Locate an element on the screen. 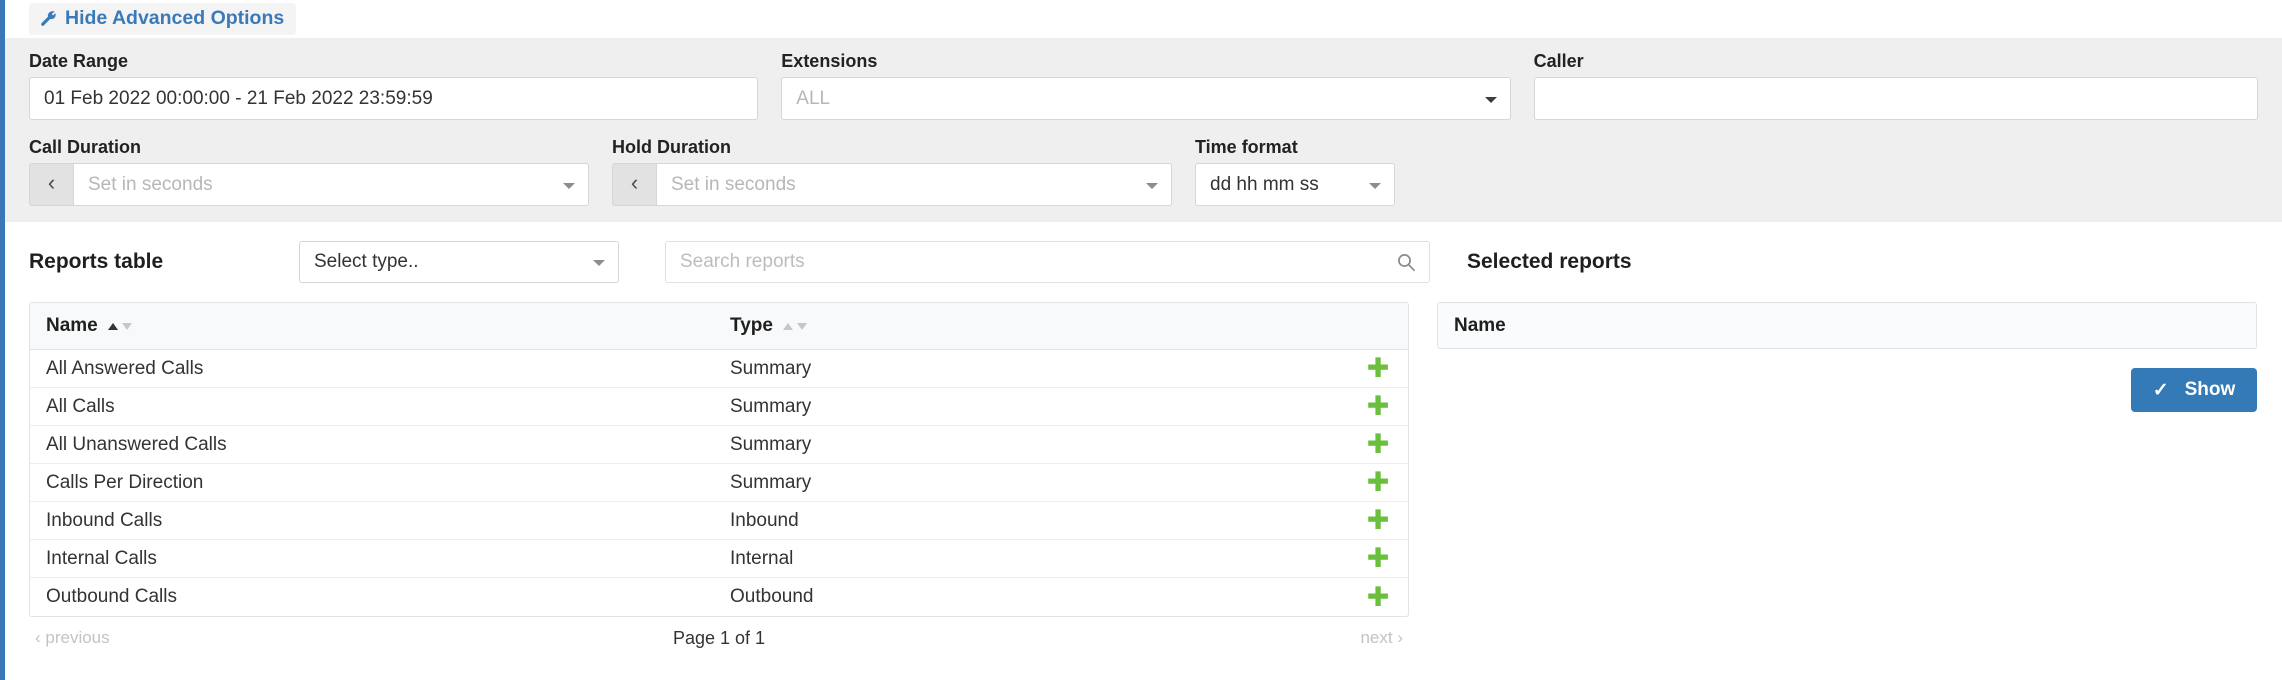  hold-duration-label: Hold Duration is located at coordinates (671, 147).